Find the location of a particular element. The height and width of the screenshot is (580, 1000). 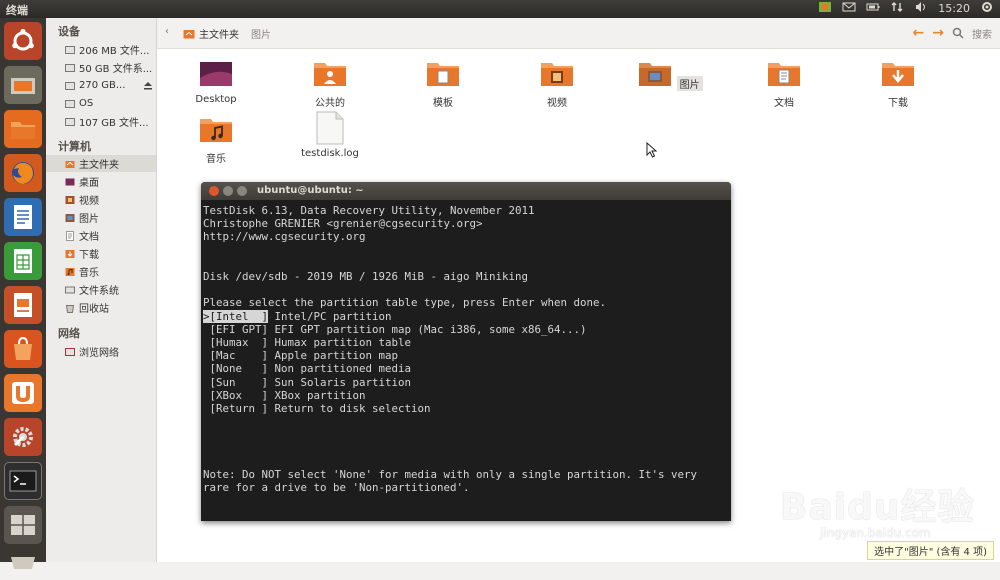

forward-arrow-icon: → is located at coordinates (938, 33).